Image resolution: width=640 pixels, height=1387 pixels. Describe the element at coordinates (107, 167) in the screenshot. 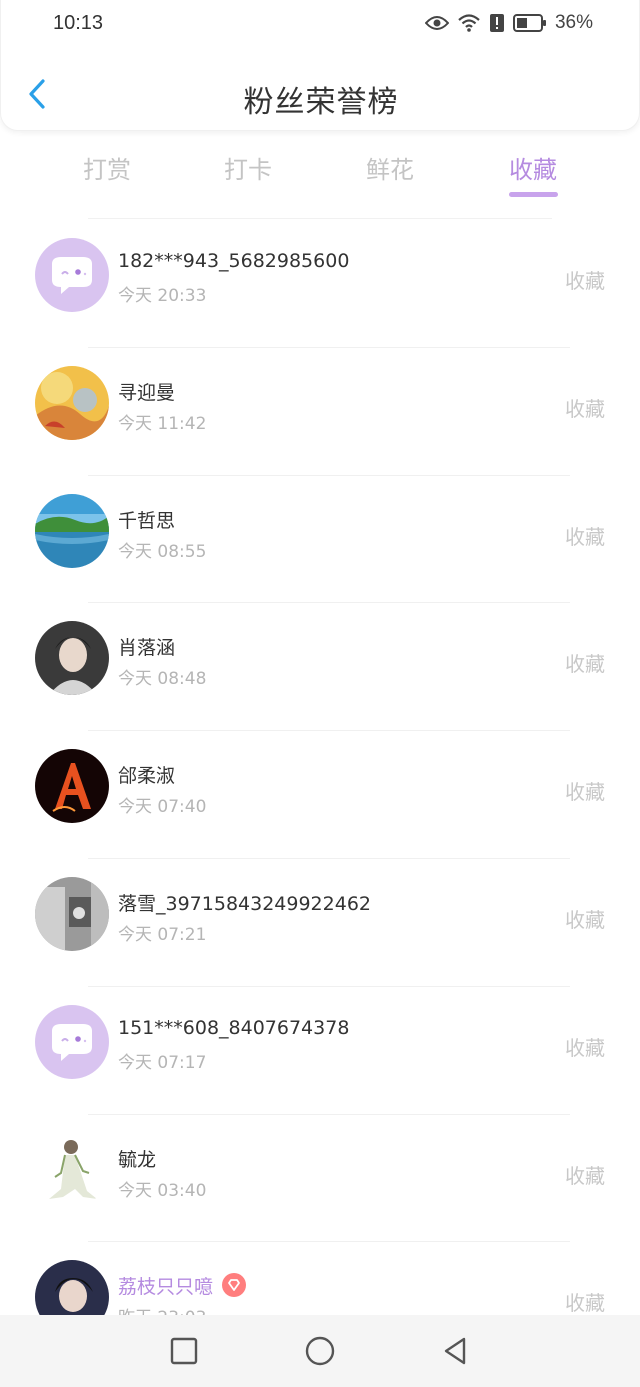

I see `tab-reward: 打赏` at that location.